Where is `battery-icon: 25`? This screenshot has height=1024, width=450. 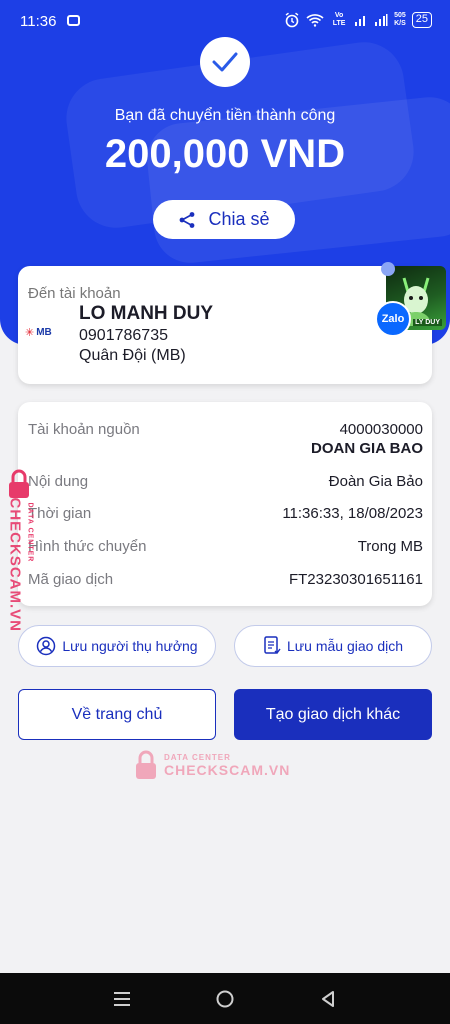
battery-icon: 25 is located at coordinates (421, 20).